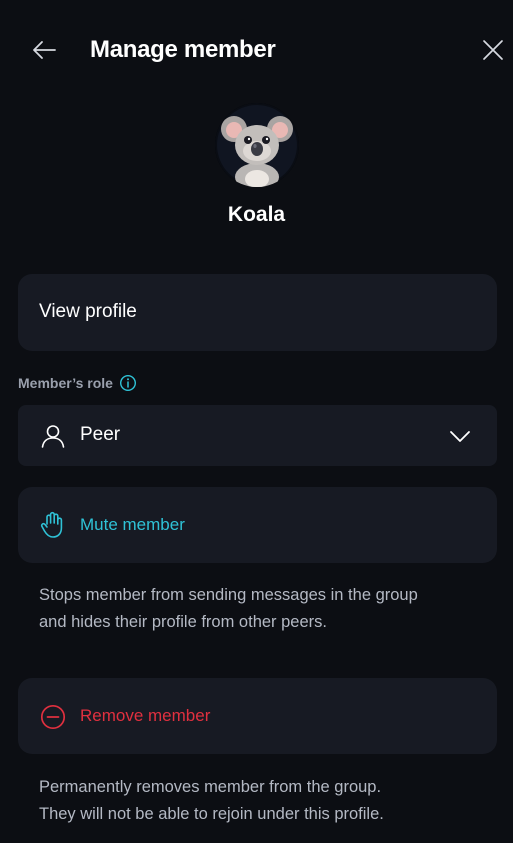  I want to click on mute-member-label: Mute member, so click(132, 524).